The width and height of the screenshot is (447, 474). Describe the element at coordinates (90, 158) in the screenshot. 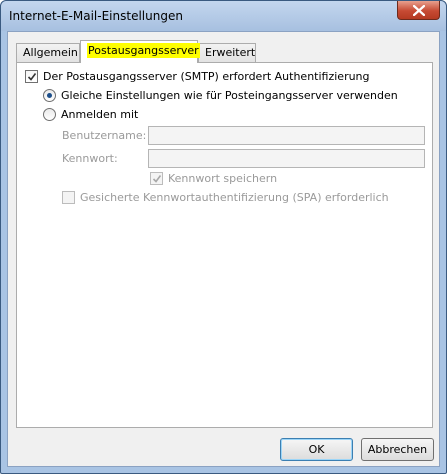

I see `password-label: Kennwort:` at that location.